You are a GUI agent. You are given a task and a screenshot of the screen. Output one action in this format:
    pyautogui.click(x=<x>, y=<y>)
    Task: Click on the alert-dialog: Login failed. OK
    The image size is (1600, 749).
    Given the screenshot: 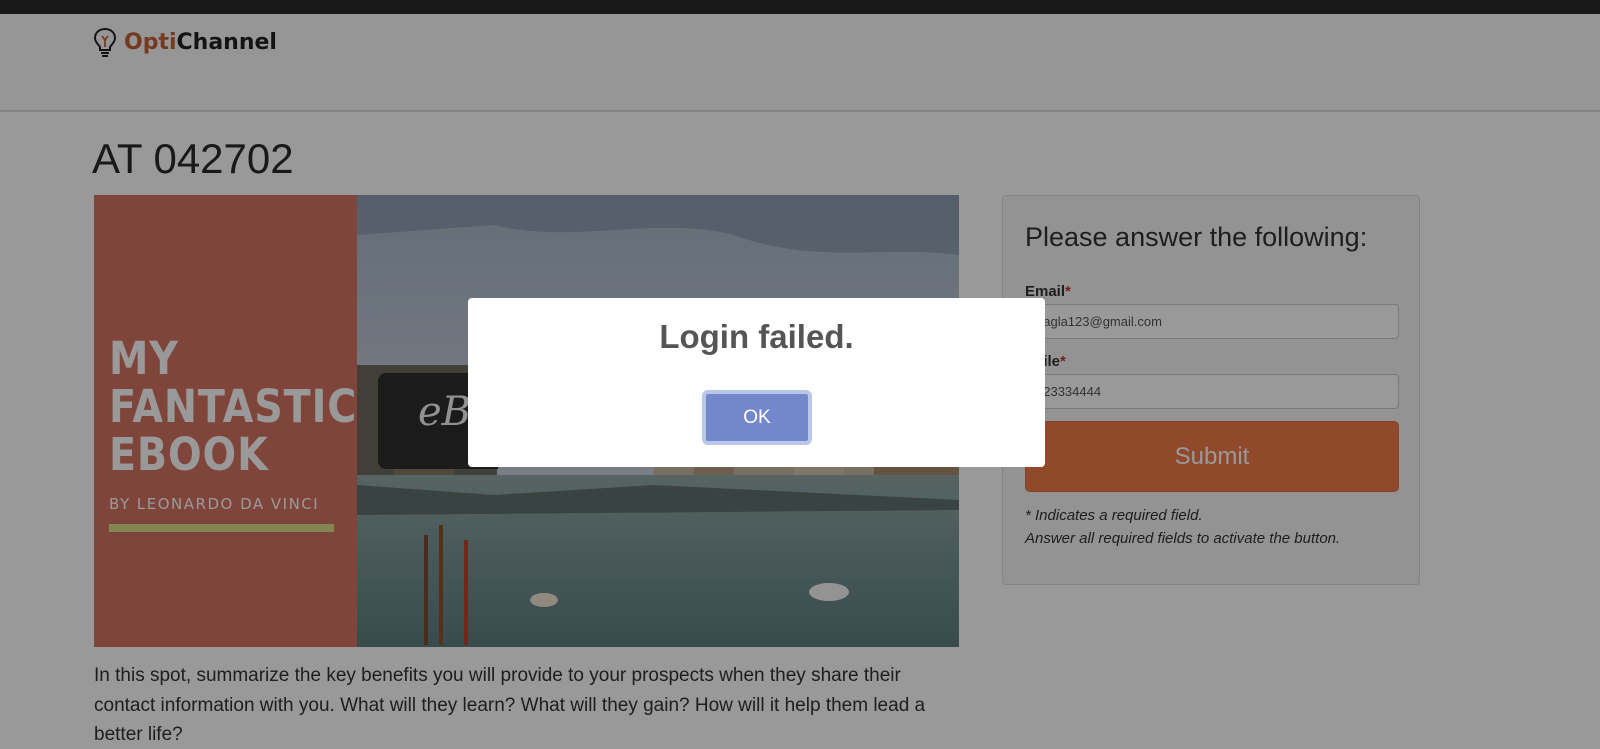 What is the action you would take?
    pyautogui.click(x=756, y=382)
    